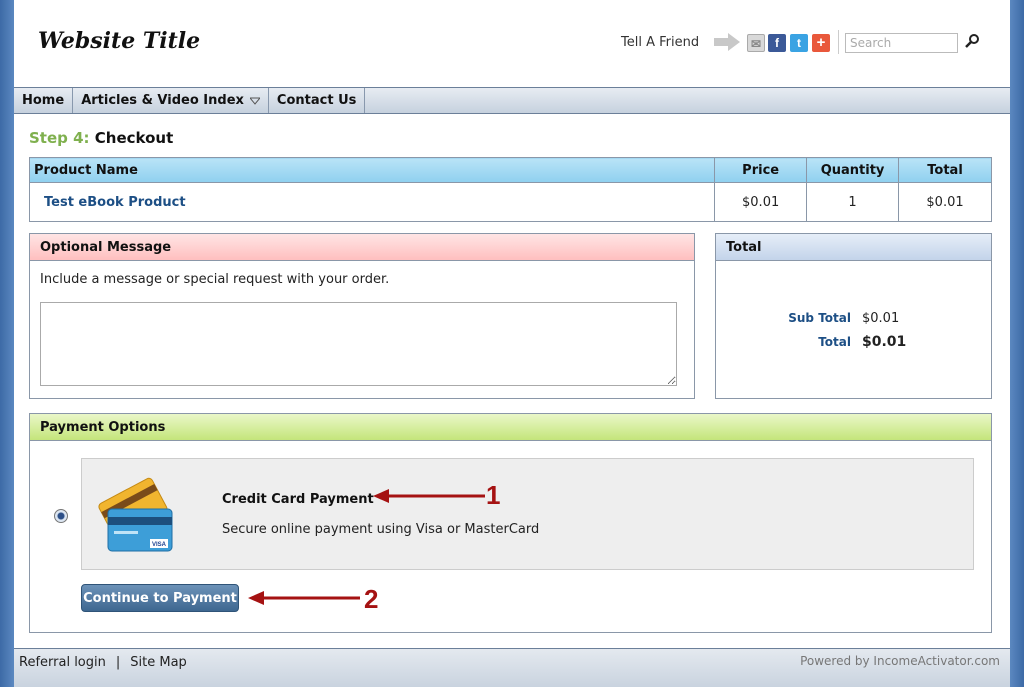 Image resolution: width=1024 pixels, height=687 pixels. Describe the element at coordinates (62, 662) in the screenshot. I see `referral-login-link: Referral login` at that location.